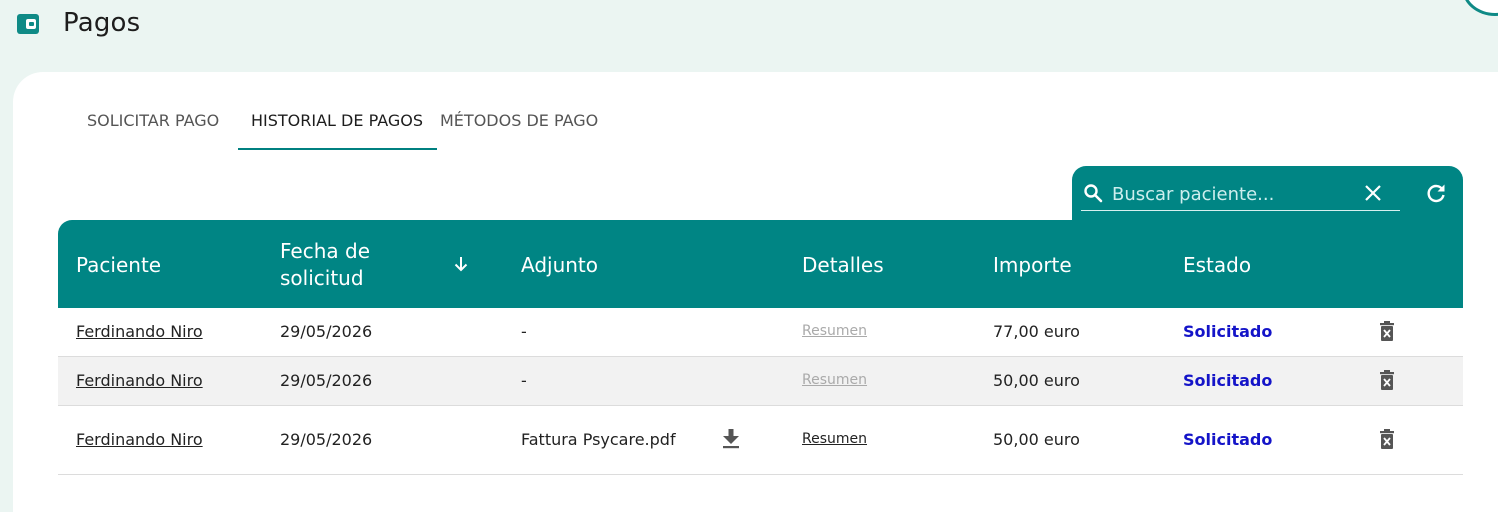 The width and height of the screenshot is (1498, 512). What do you see at coordinates (731, 439) in the screenshot?
I see `download-icon` at bounding box center [731, 439].